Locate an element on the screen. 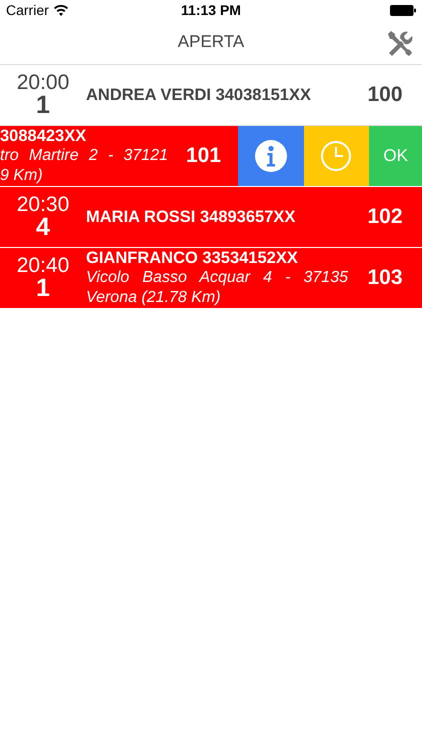 The height and width of the screenshot is (750, 422). nav-title: APERTA is located at coordinates (211, 42).